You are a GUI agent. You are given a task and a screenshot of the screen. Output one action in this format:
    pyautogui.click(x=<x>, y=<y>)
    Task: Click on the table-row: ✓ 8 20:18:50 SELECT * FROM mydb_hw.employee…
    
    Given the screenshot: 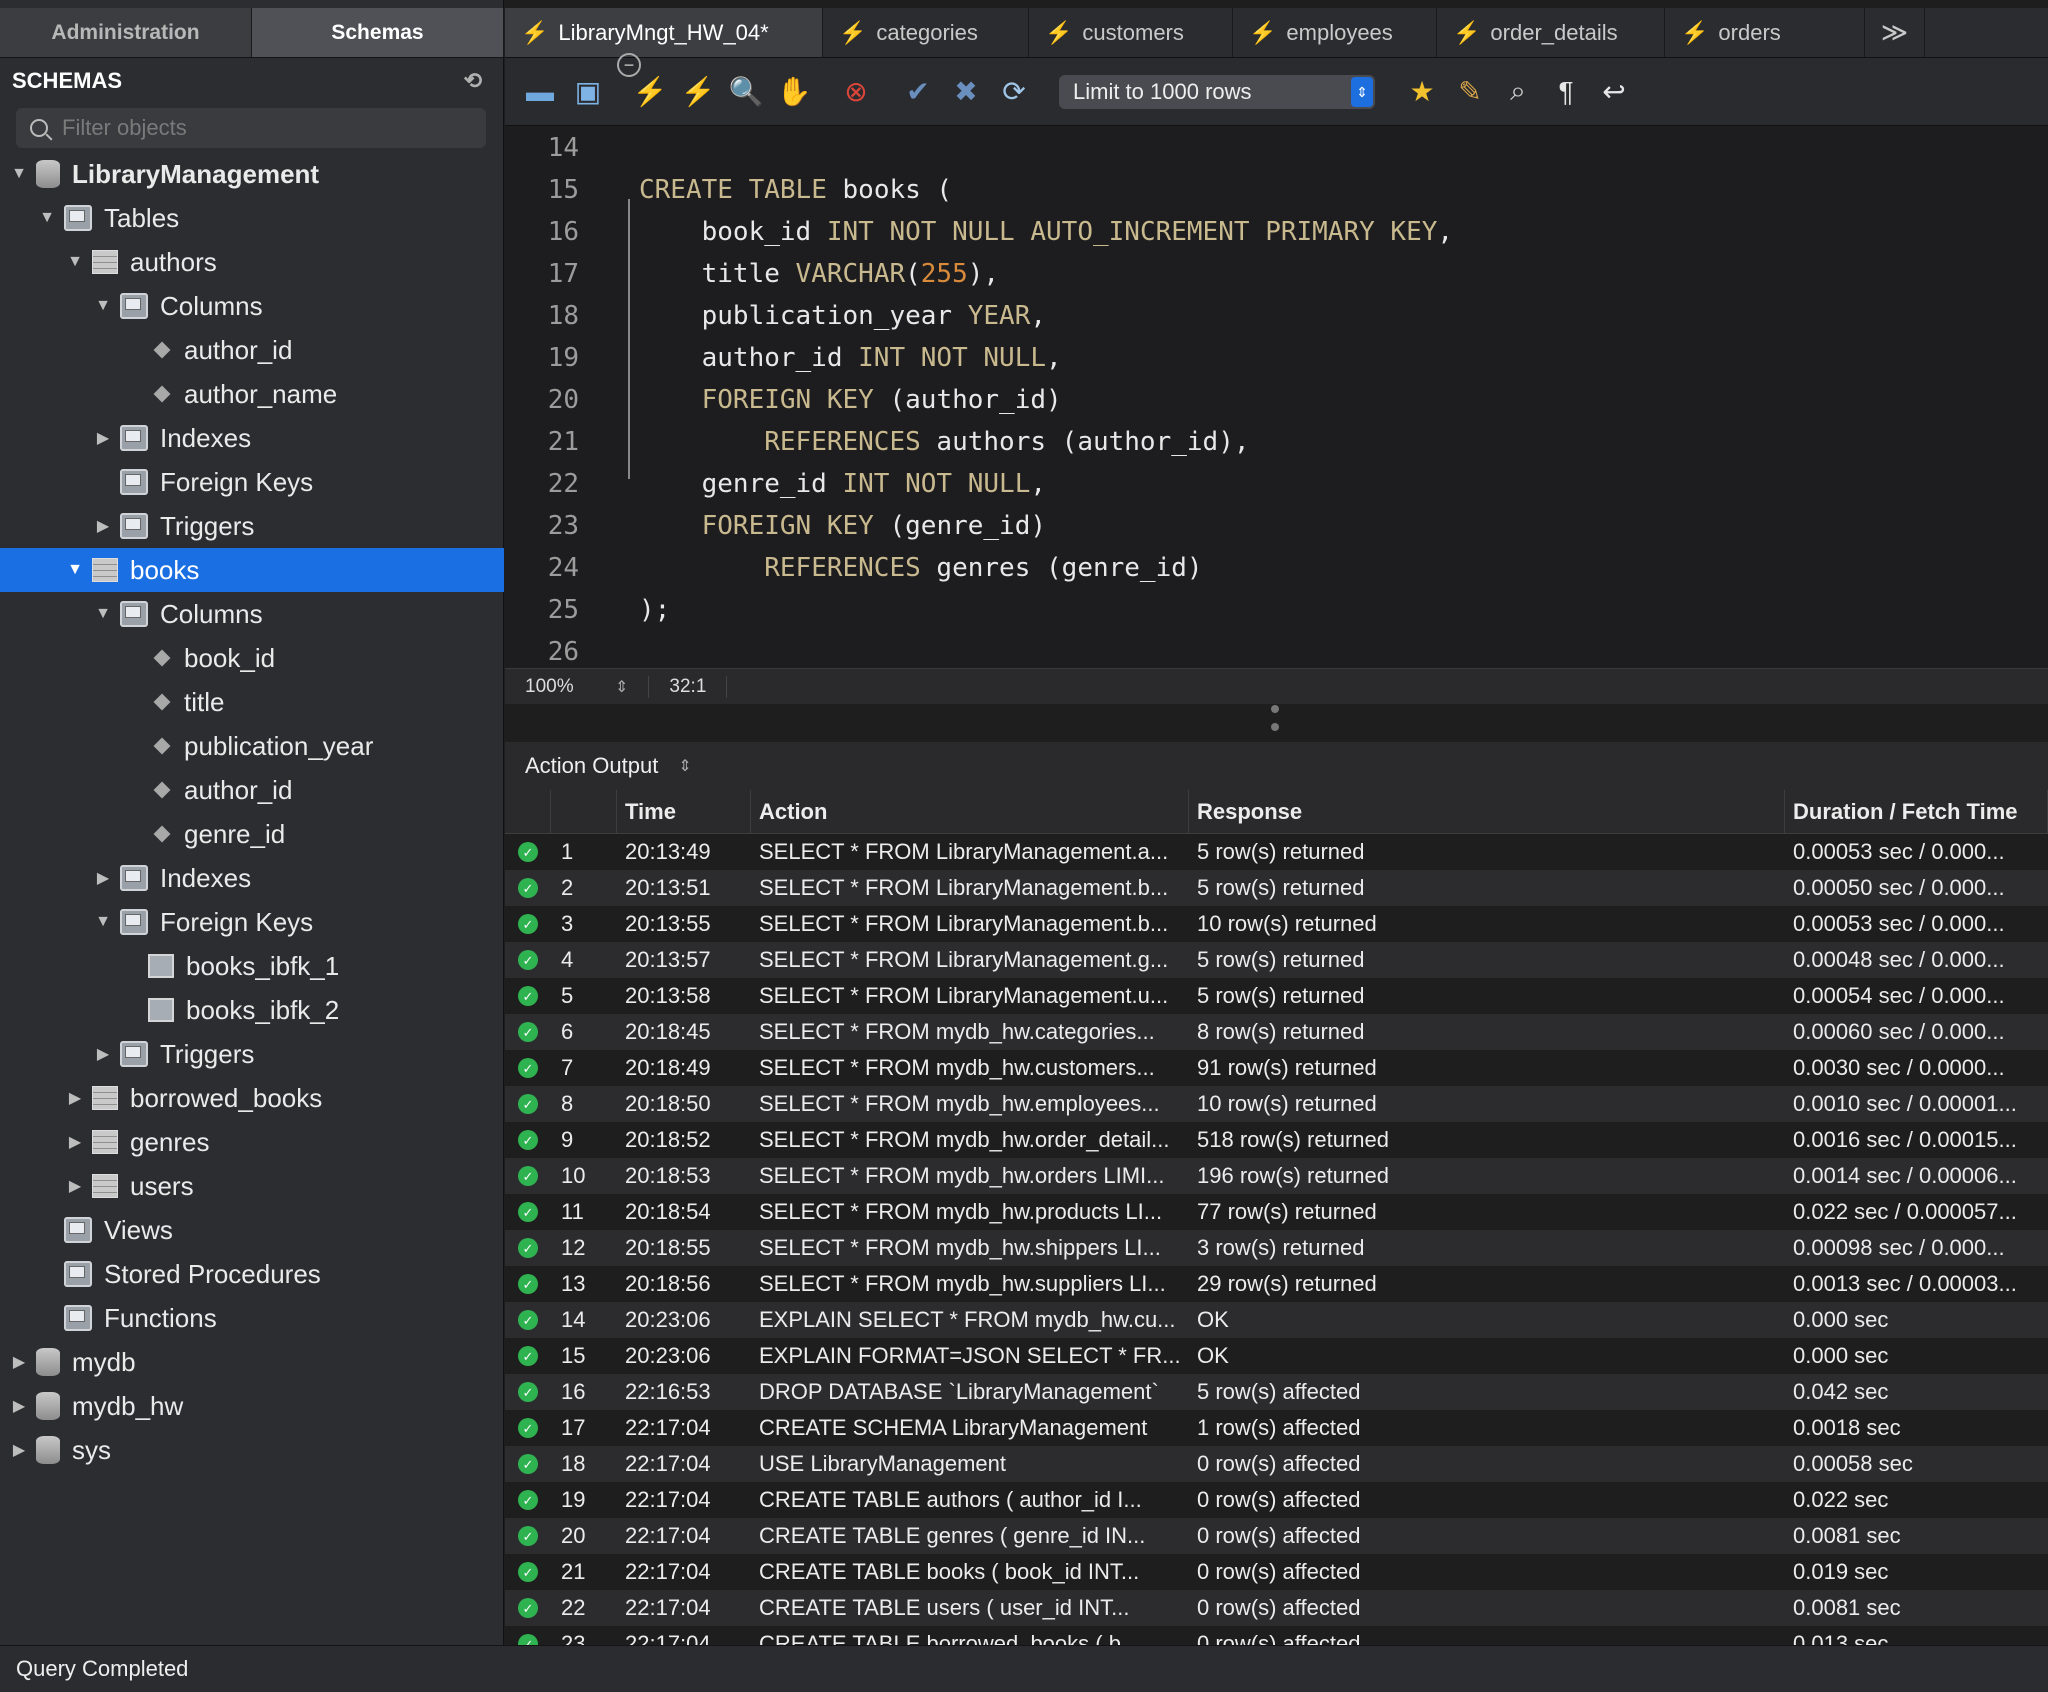 What is the action you would take?
    pyautogui.click(x=1276, y=1104)
    